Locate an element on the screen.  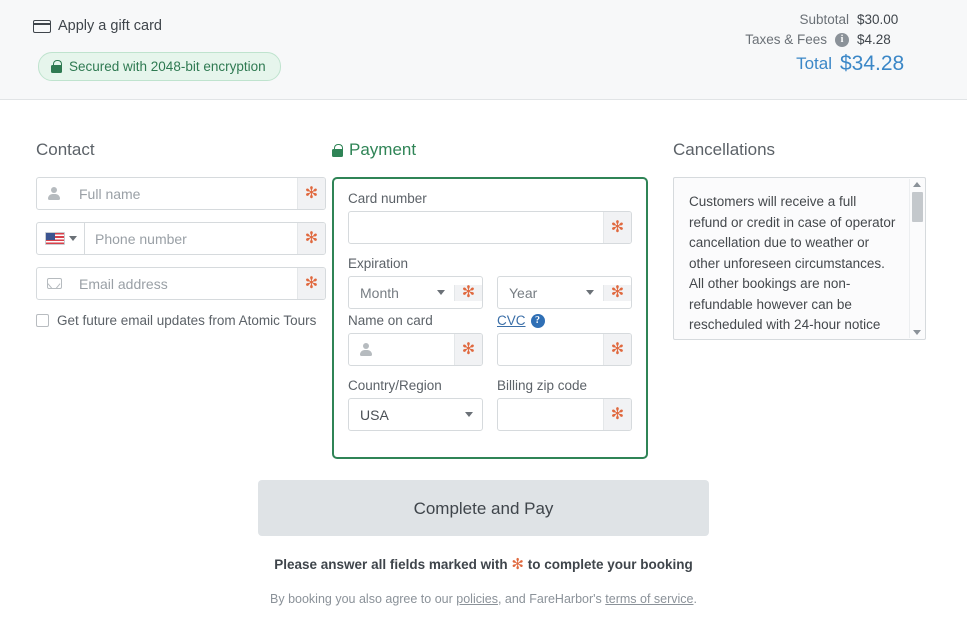
country-col: Country/Region USA is located at coordinates (415, 410).